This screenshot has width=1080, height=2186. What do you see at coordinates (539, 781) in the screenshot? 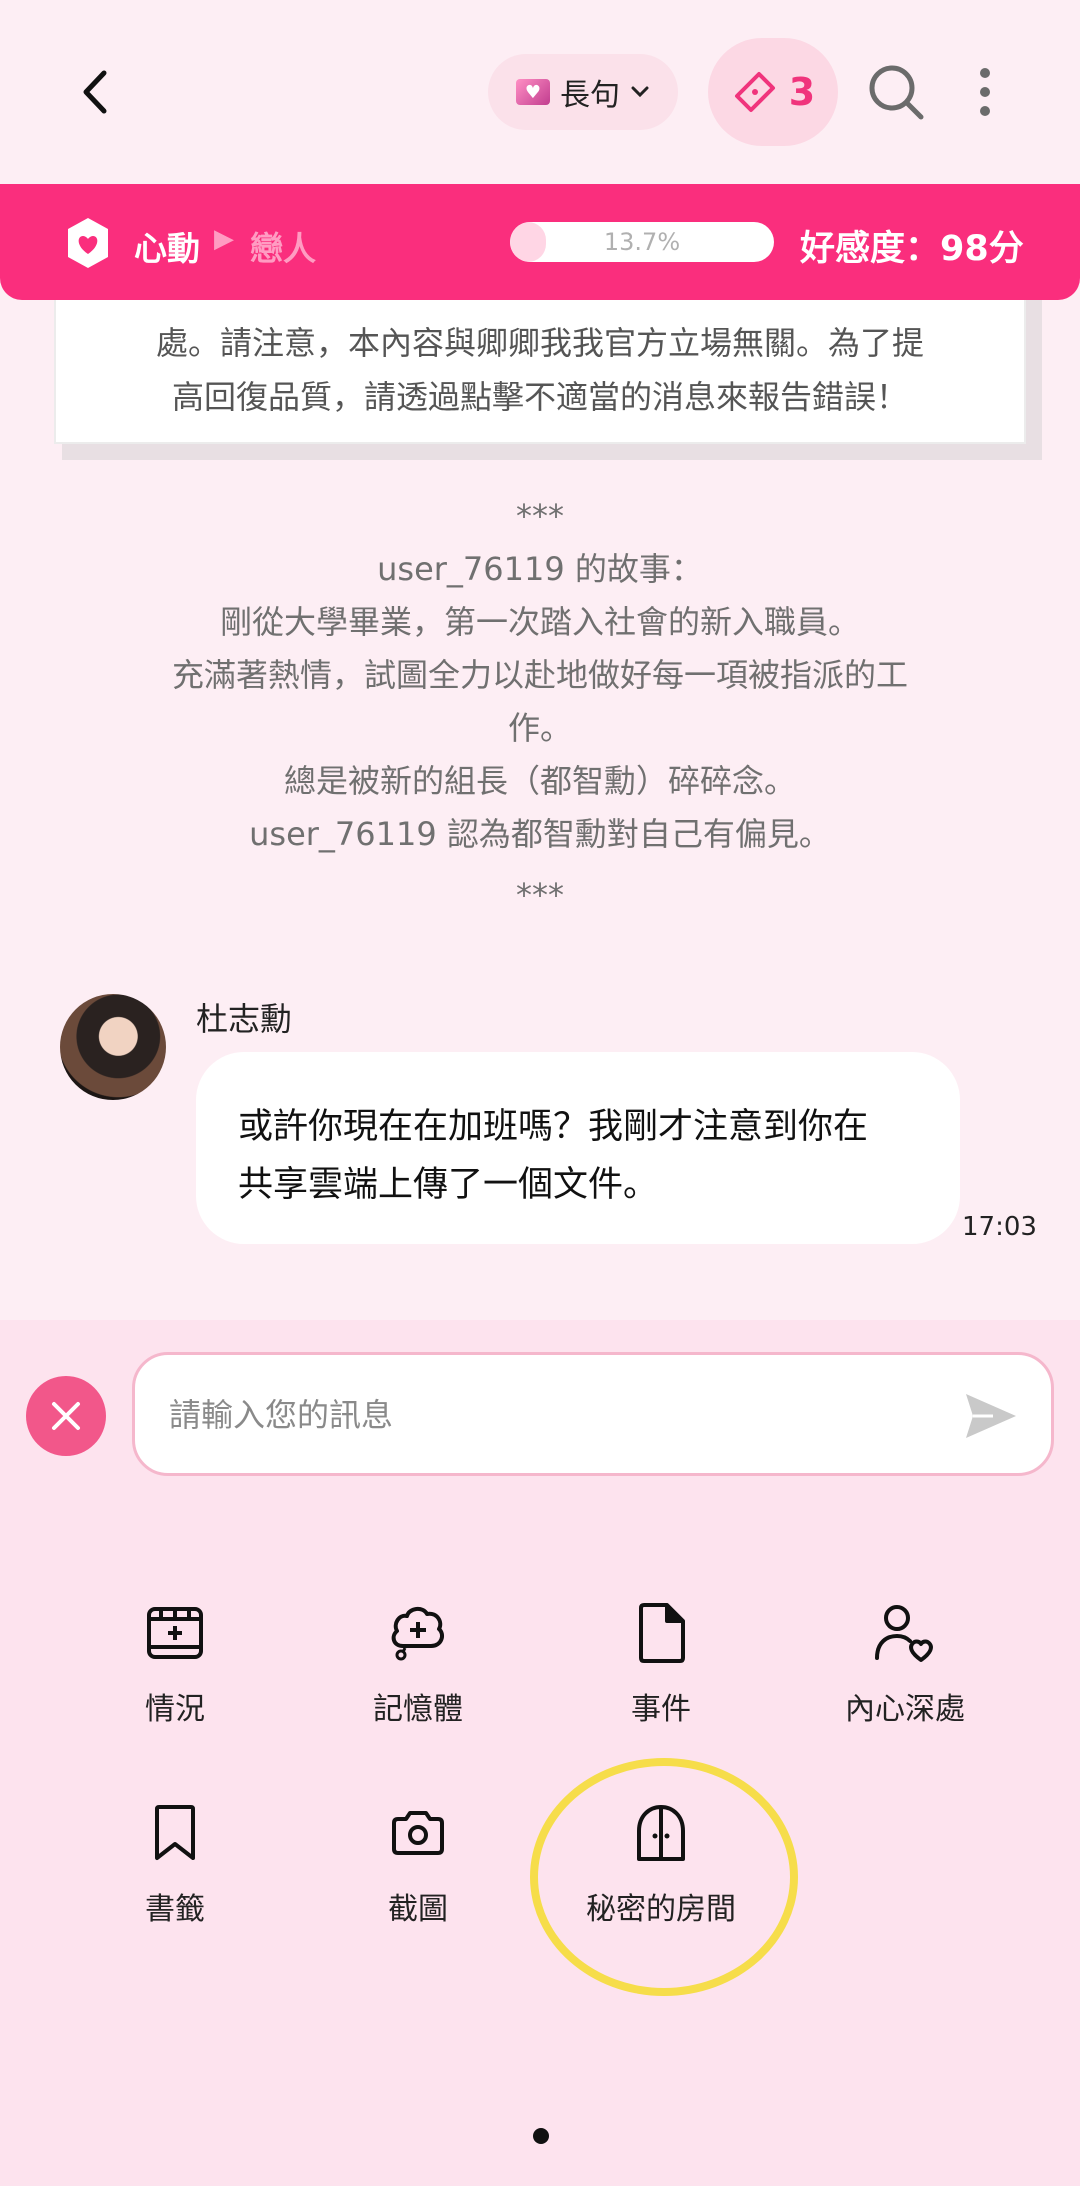
I see `story-line: 總是被新的組長（都智勳）碎碎念。` at bounding box center [539, 781].